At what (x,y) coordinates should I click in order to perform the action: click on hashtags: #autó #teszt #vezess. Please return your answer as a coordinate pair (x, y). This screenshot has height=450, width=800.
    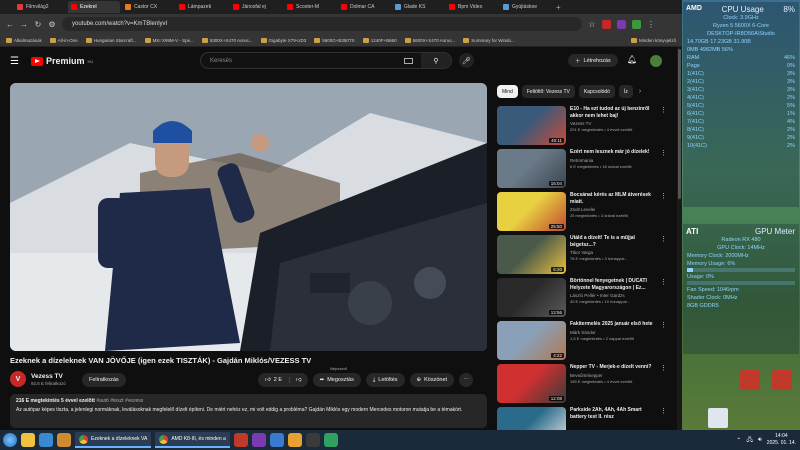
    Looking at the image, I should click on (119, 401).